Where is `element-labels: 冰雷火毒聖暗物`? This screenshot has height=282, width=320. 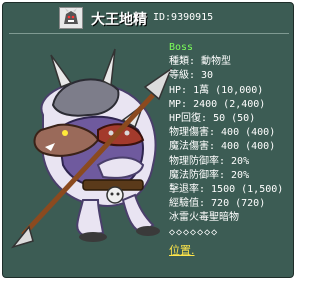 element-labels: 冰雷火毒聖暗物 is located at coordinates (204, 218).